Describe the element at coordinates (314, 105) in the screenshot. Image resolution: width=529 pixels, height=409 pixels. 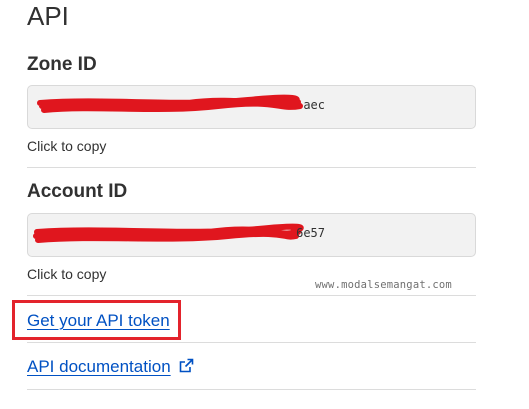
I see `zone-id-text: aec` at that location.